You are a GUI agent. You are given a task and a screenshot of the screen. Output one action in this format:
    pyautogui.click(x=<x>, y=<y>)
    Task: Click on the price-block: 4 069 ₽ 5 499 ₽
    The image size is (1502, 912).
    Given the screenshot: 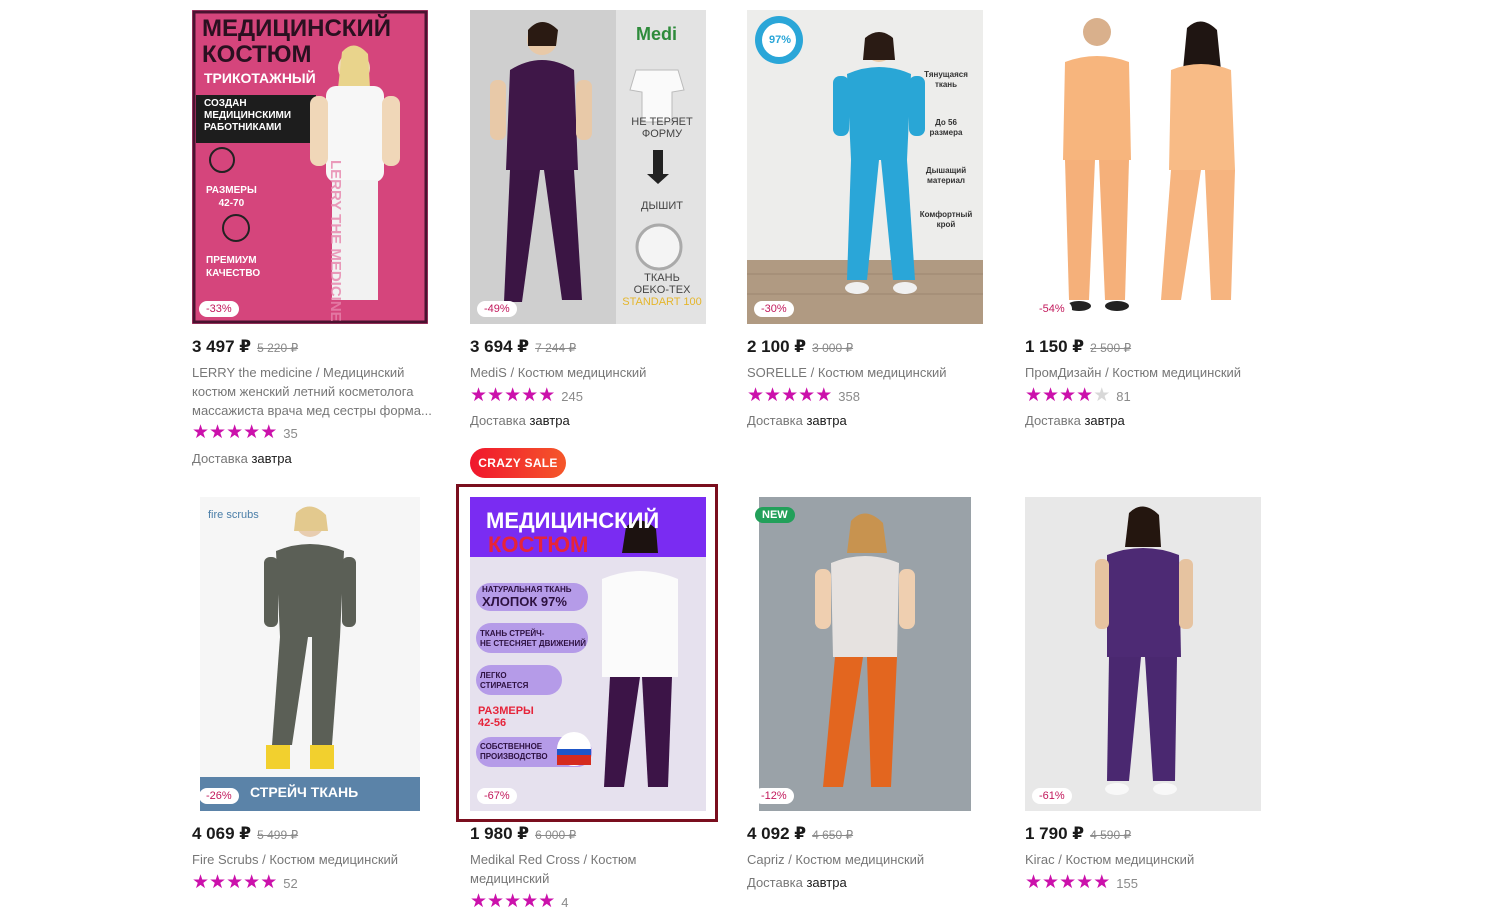 What is the action you would take?
    pyautogui.click(x=245, y=834)
    